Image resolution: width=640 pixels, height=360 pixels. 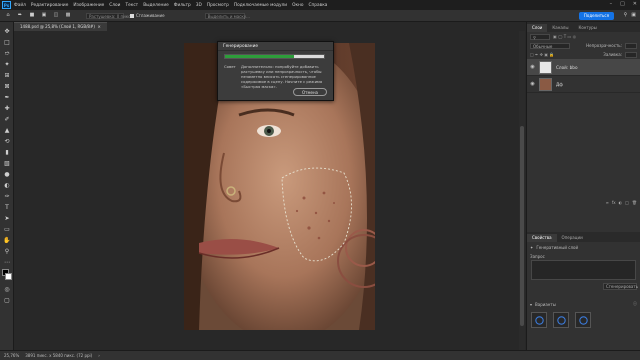 I want to click on opacity-input, so click(x=631, y=45).